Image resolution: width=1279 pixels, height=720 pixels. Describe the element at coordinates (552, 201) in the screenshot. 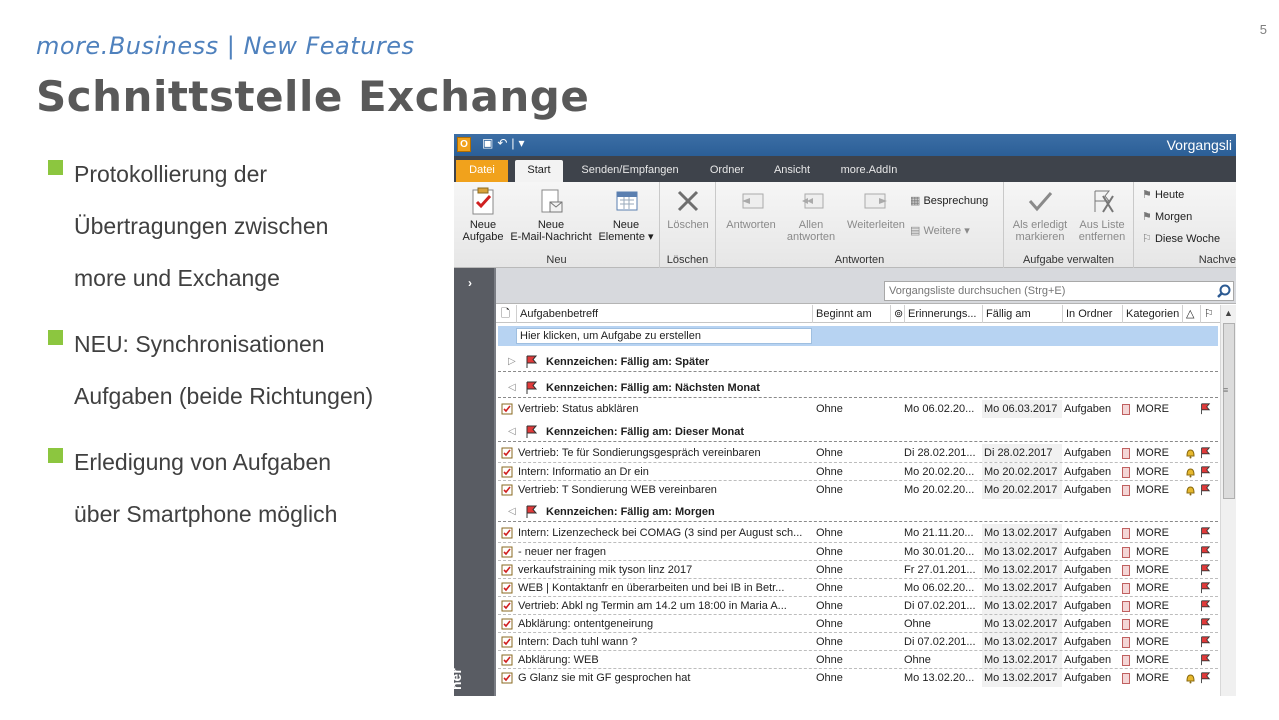

I see `new-email-icon` at that location.